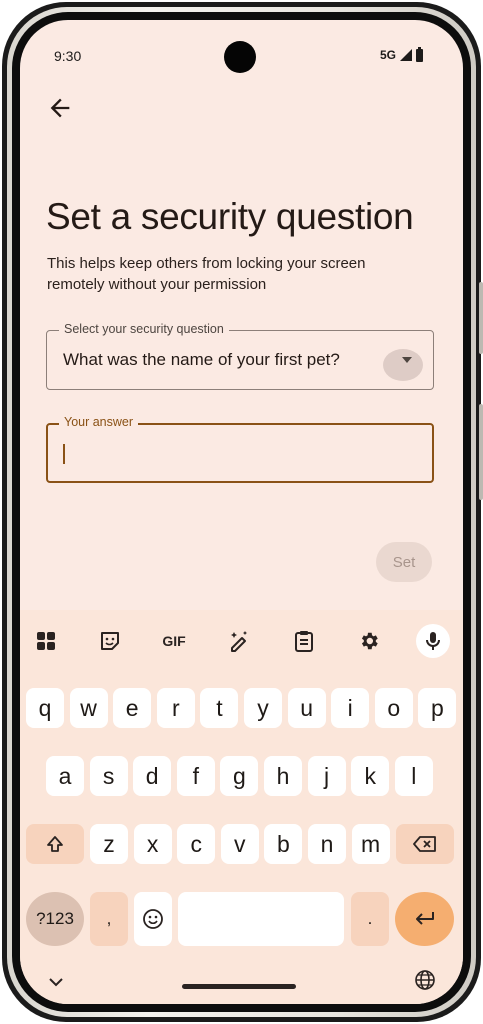 This screenshot has width=483, height=1024. What do you see at coordinates (481, 452) in the screenshot?
I see `volume-button` at bounding box center [481, 452].